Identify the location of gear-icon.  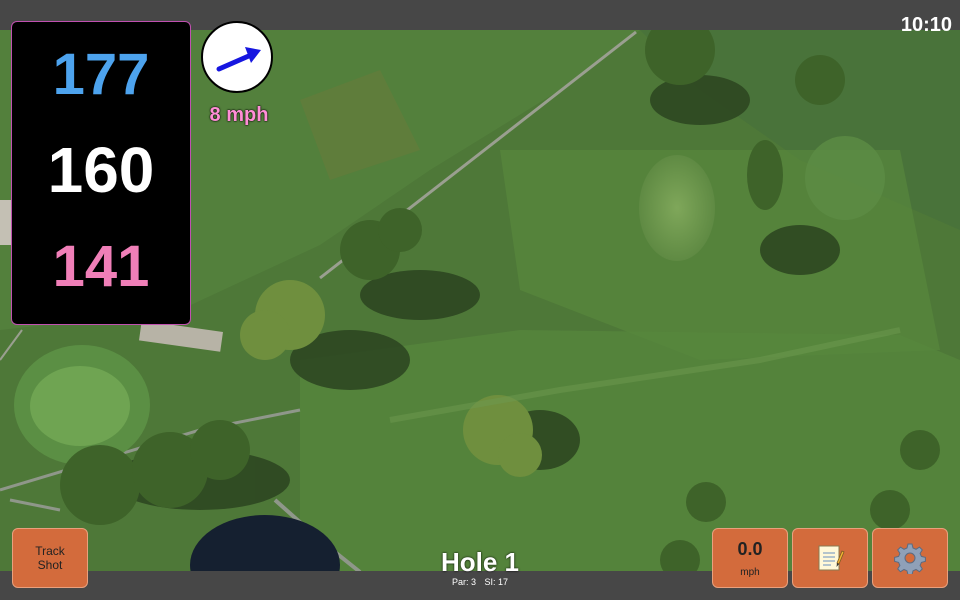
(910, 558).